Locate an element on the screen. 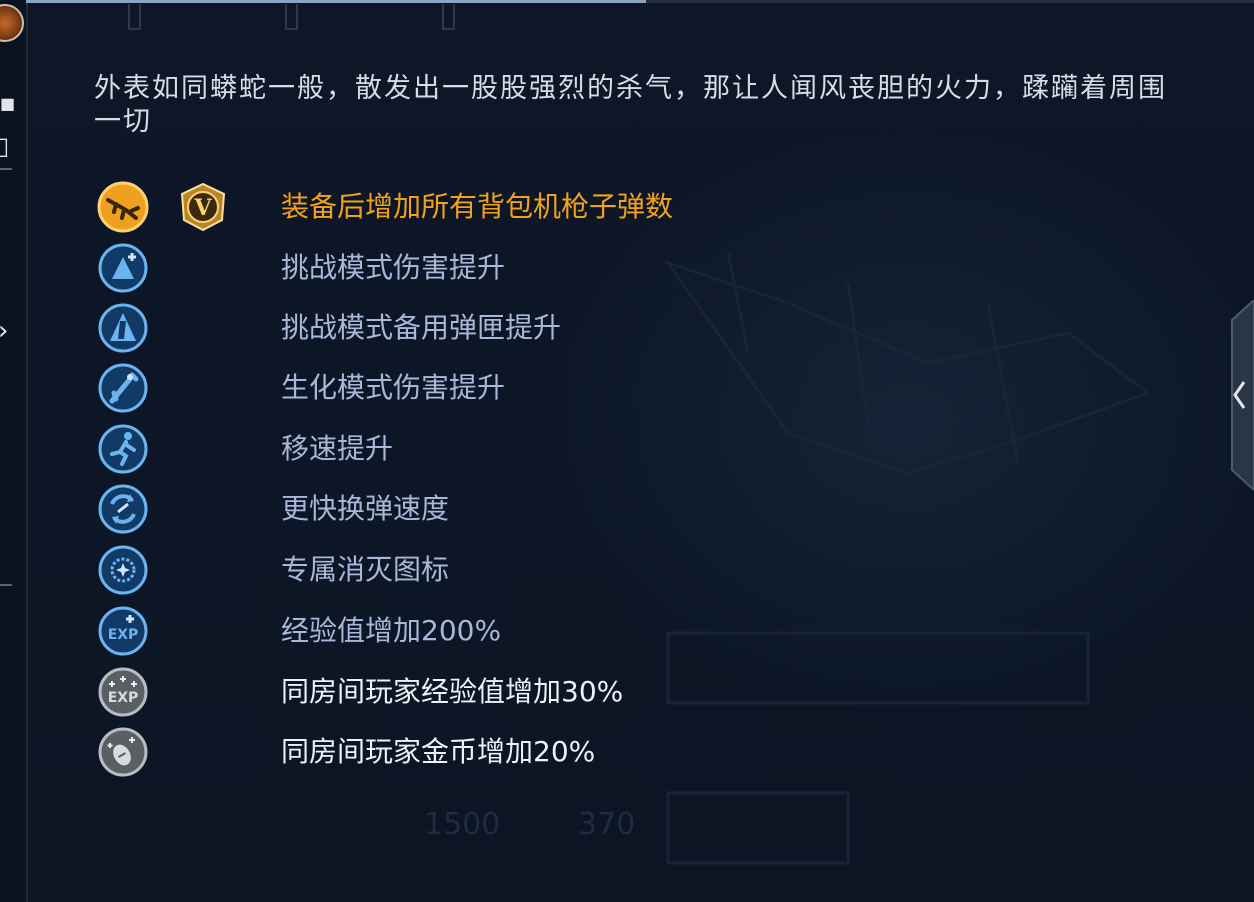 The height and width of the screenshot is (902, 1254). feature-label: 专属消灭图标 is located at coordinates (365, 569).